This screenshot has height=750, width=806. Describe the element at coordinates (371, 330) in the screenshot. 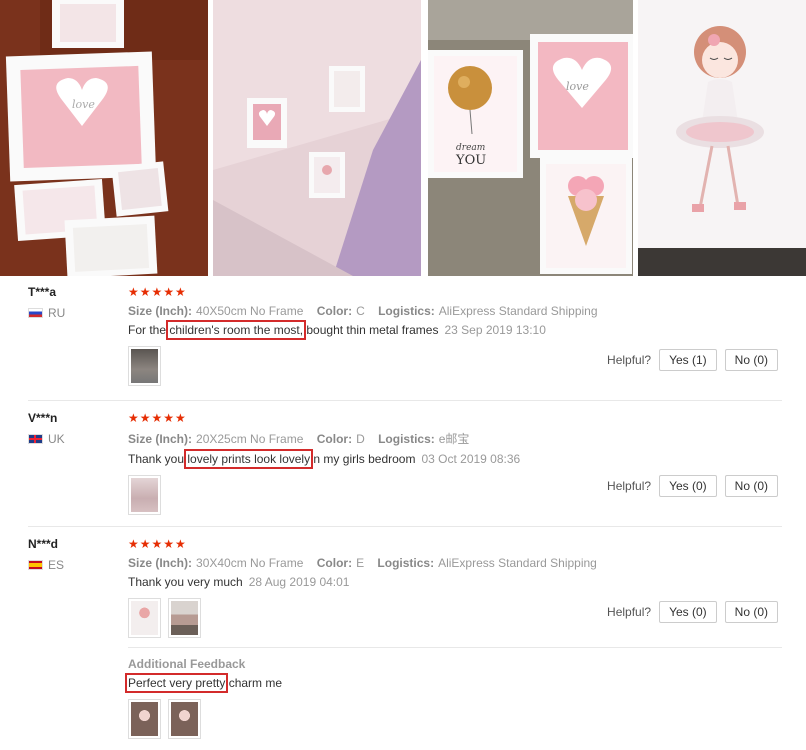

I see `review-text-part: bought thin metal frames` at that location.